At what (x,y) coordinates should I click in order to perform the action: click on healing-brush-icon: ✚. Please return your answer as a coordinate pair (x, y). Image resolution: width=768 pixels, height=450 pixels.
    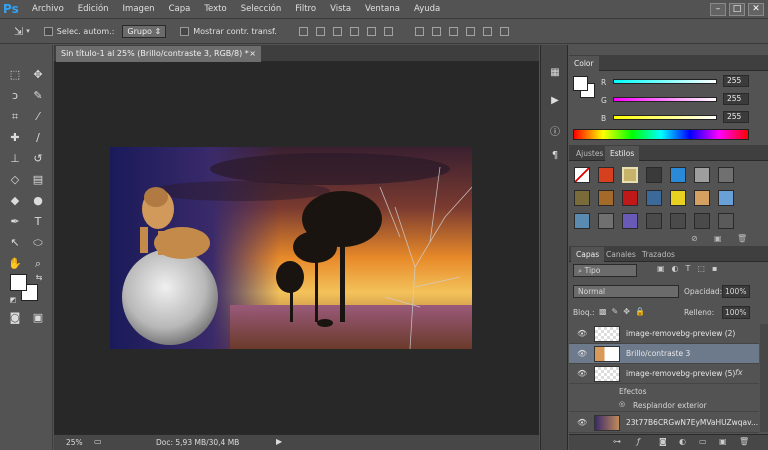
    Looking at the image, I should click on (15, 138).